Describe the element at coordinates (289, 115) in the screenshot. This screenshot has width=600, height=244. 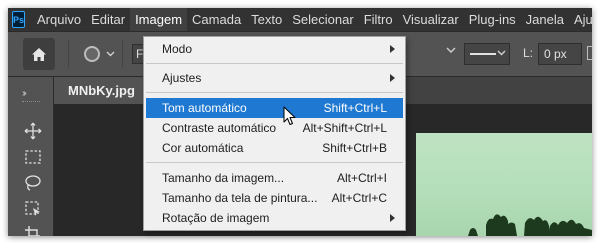
I see `pointer-cursor-icon` at that location.